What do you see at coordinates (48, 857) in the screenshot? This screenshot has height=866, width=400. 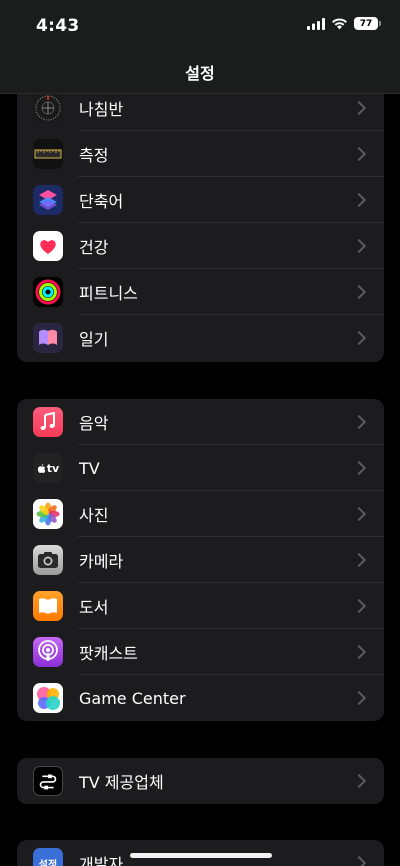 I see `developer-icon: 설정` at bounding box center [48, 857].